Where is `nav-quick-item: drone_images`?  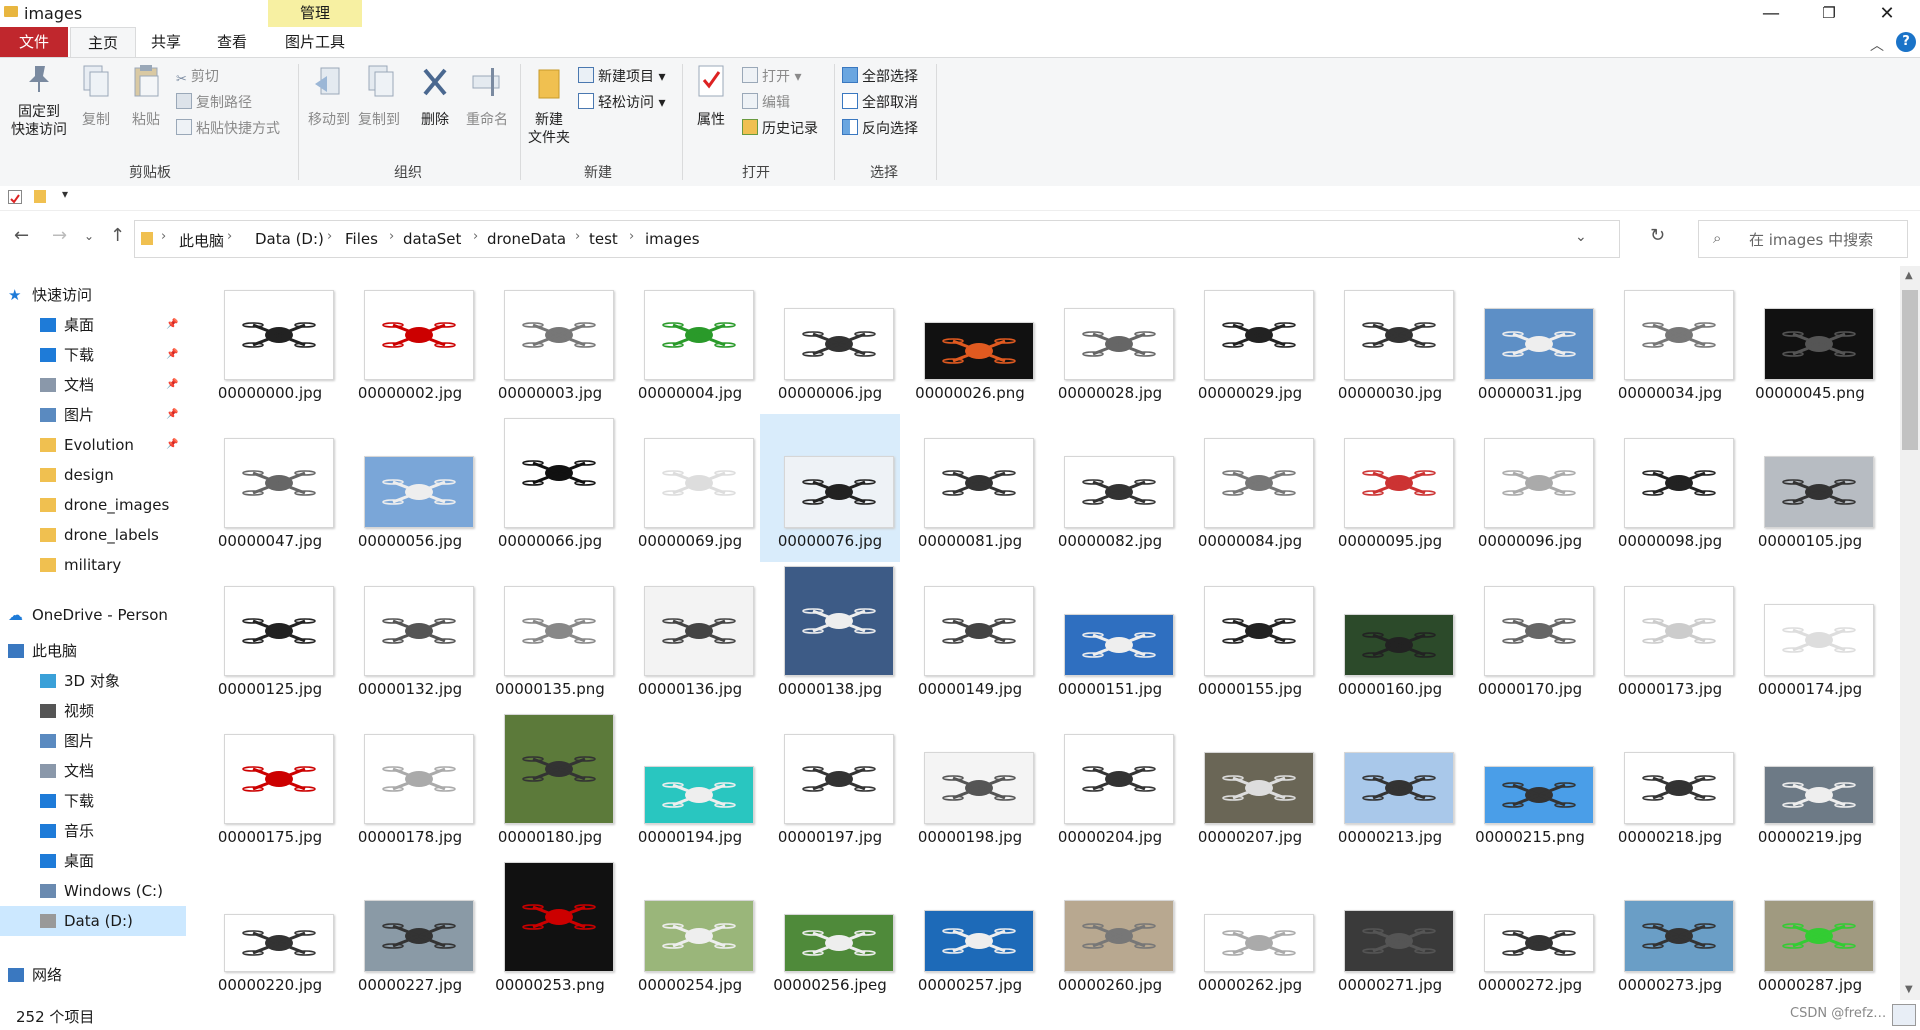 nav-quick-item: drone_images is located at coordinates (93, 505).